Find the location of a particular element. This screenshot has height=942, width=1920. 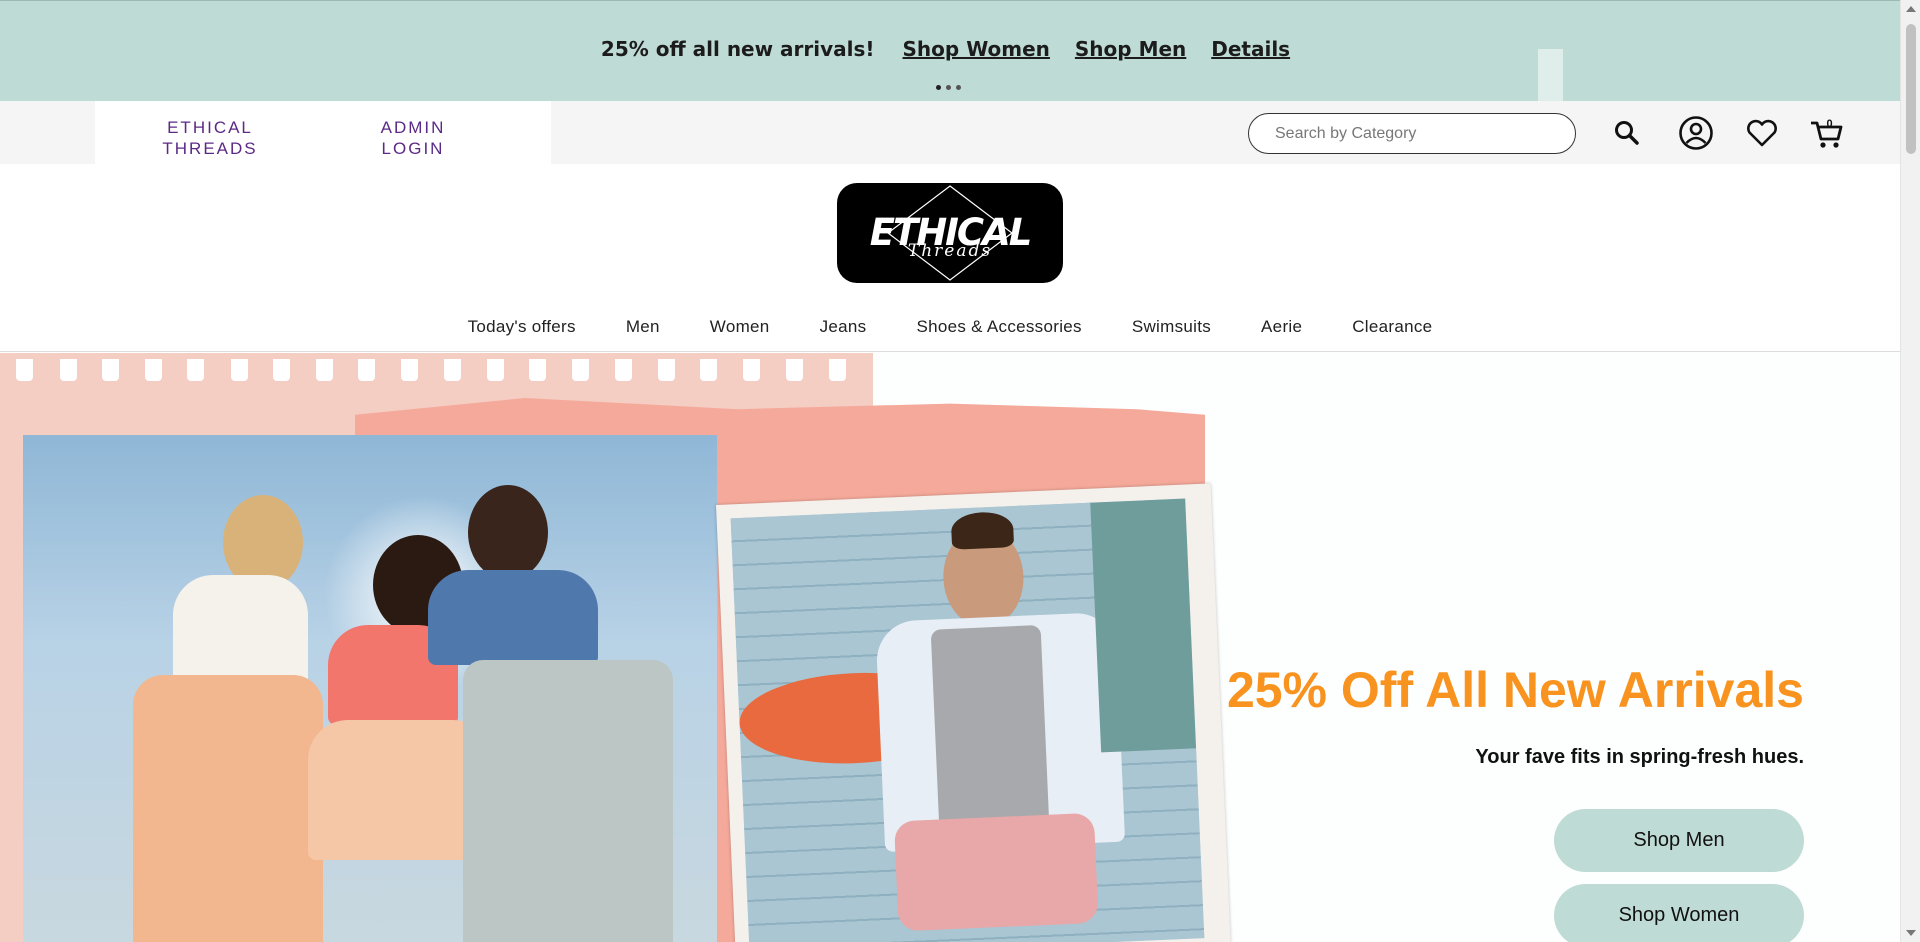

admin-login-link: ADMIN LOGIN is located at coordinates (413, 138).